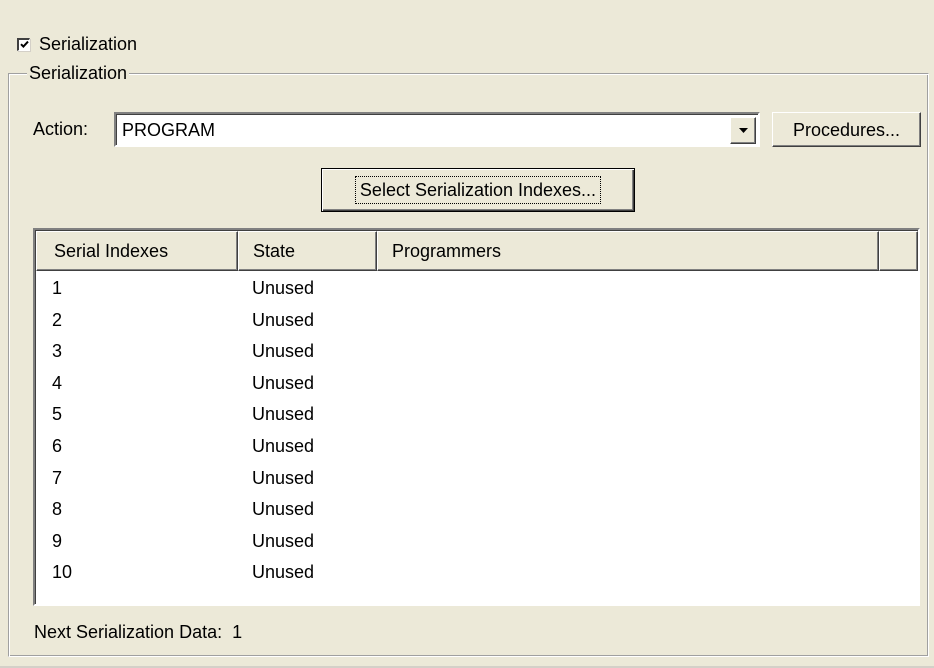 Image resolution: width=934 pixels, height=668 pixels. Describe the element at coordinates (57, 509) in the screenshot. I see `serial-index-cell: 8` at that location.